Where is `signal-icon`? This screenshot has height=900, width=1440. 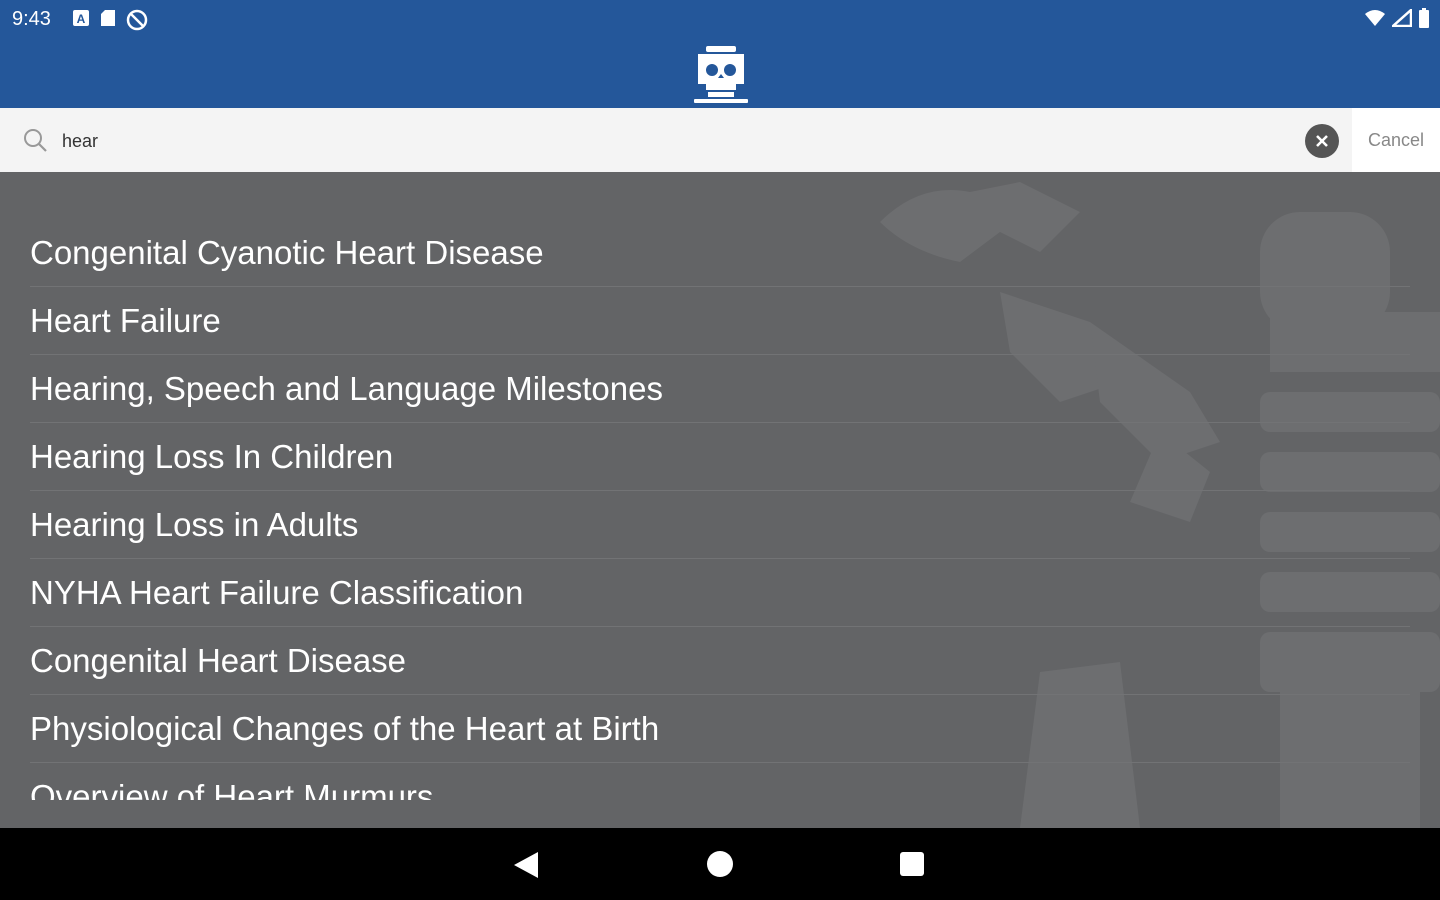 signal-icon is located at coordinates (1402, 18).